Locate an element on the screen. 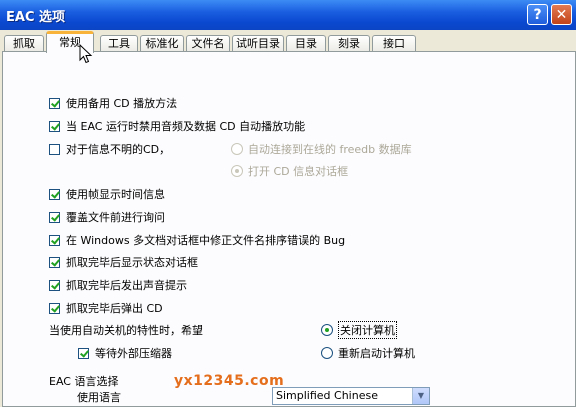  help-button: ? is located at coordinates (537, 14).